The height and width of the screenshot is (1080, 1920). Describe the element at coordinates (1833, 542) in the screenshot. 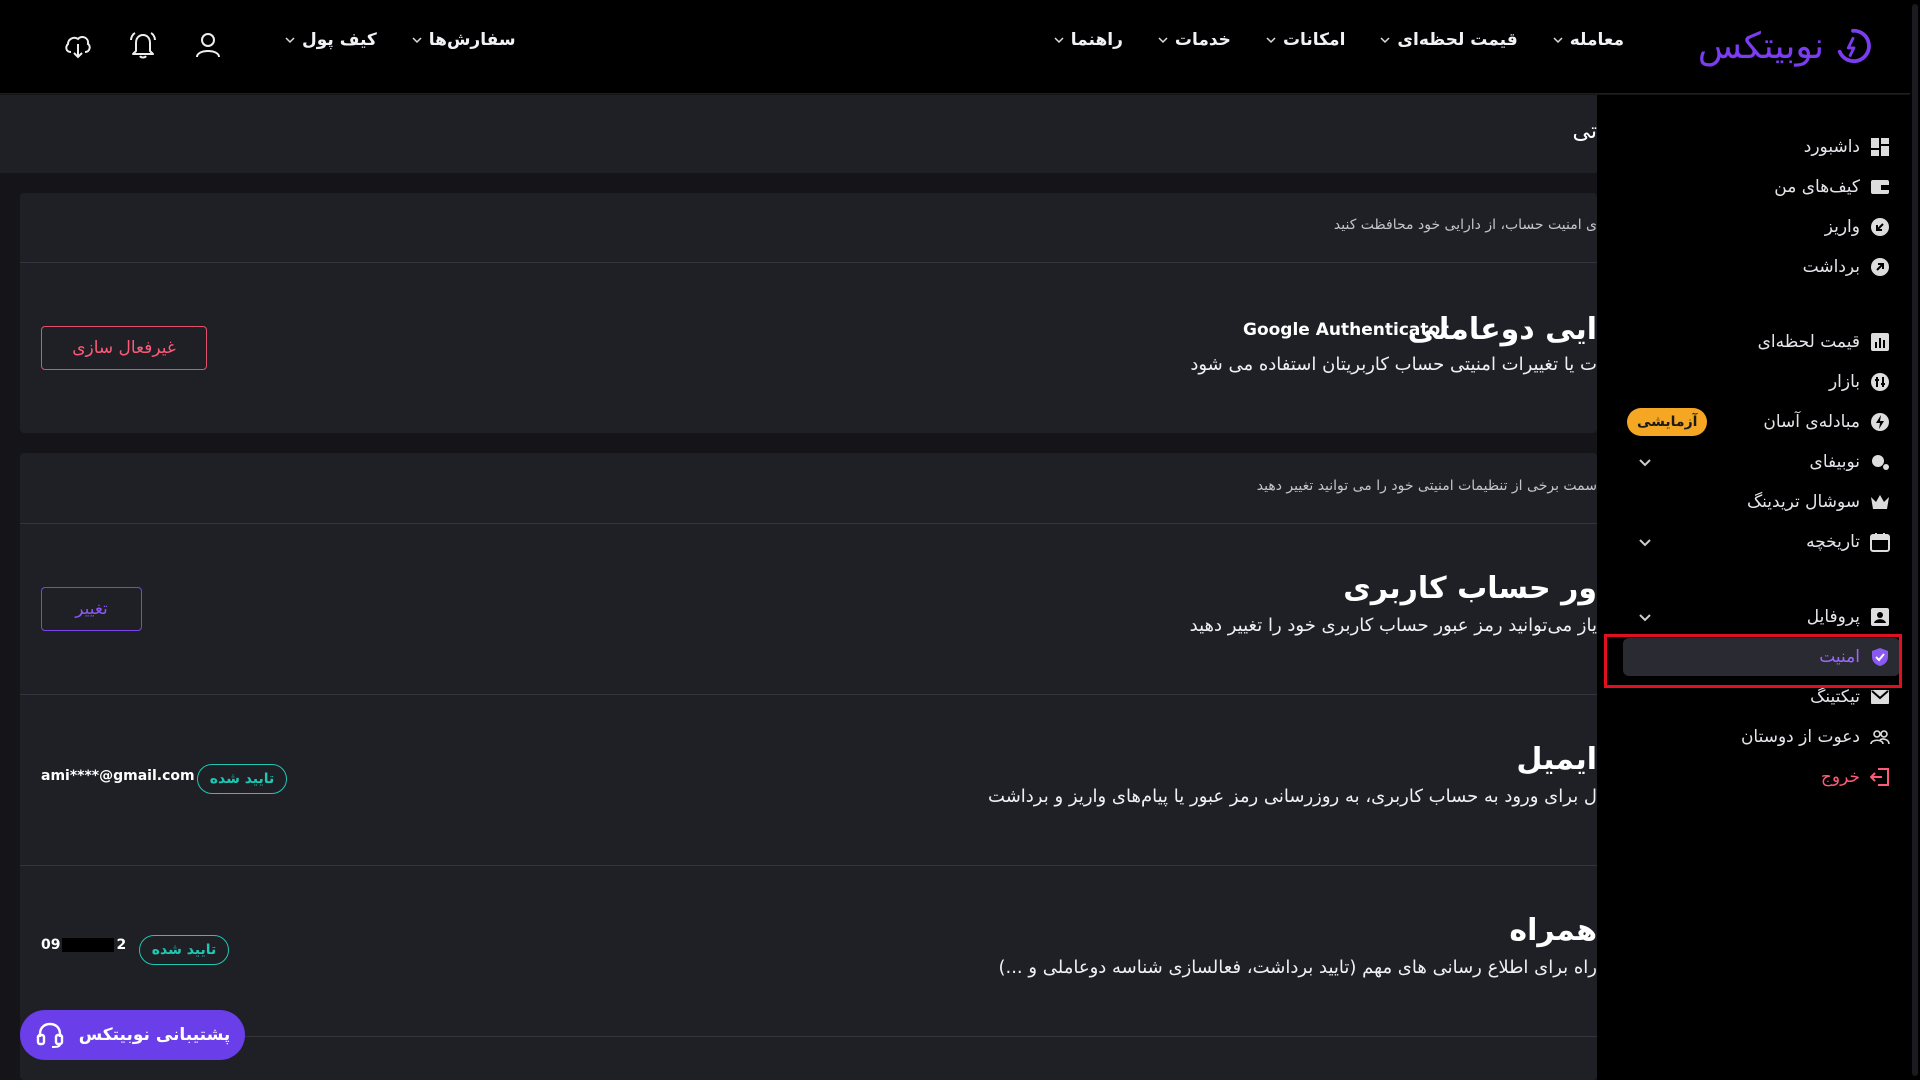

I see `sidebar-item-label: تاریخچه` at that location.